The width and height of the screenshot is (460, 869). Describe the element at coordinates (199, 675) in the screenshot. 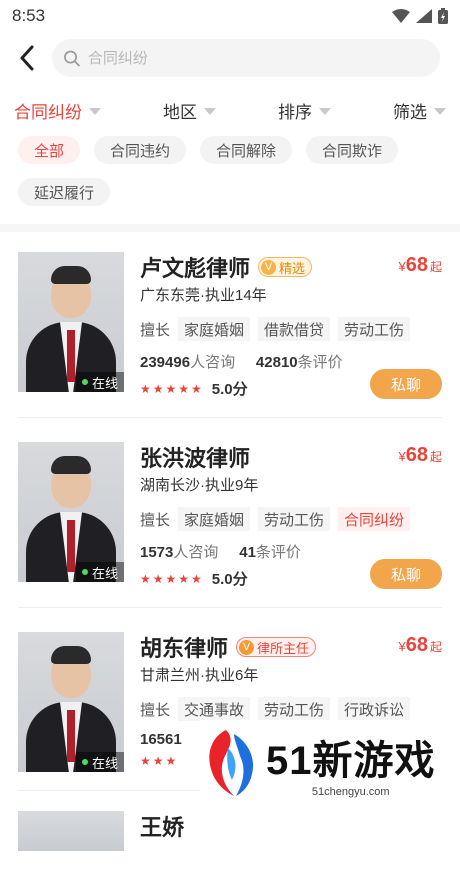

I see `lawyer-location: 甘肃兰州·执业6年` at that location.